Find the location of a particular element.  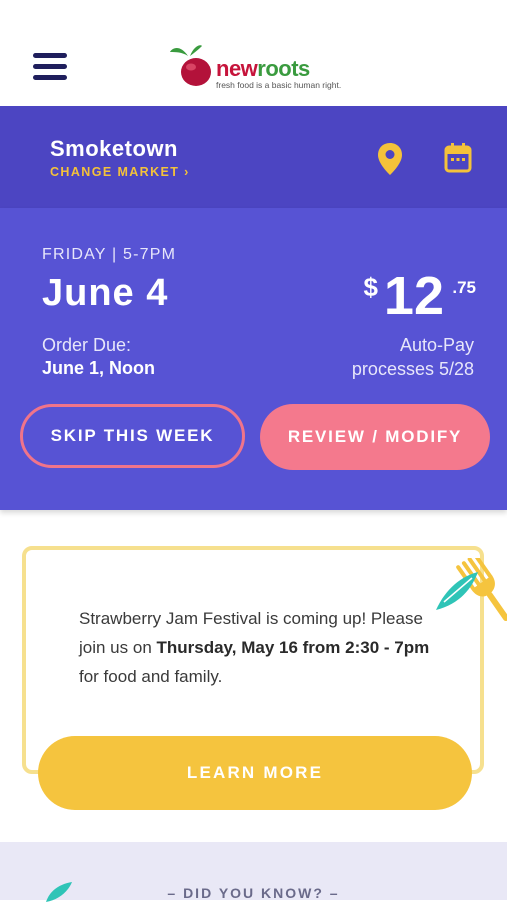

review-modify-button: REVIEW / MODIFY is located at coordinates (375, 437).